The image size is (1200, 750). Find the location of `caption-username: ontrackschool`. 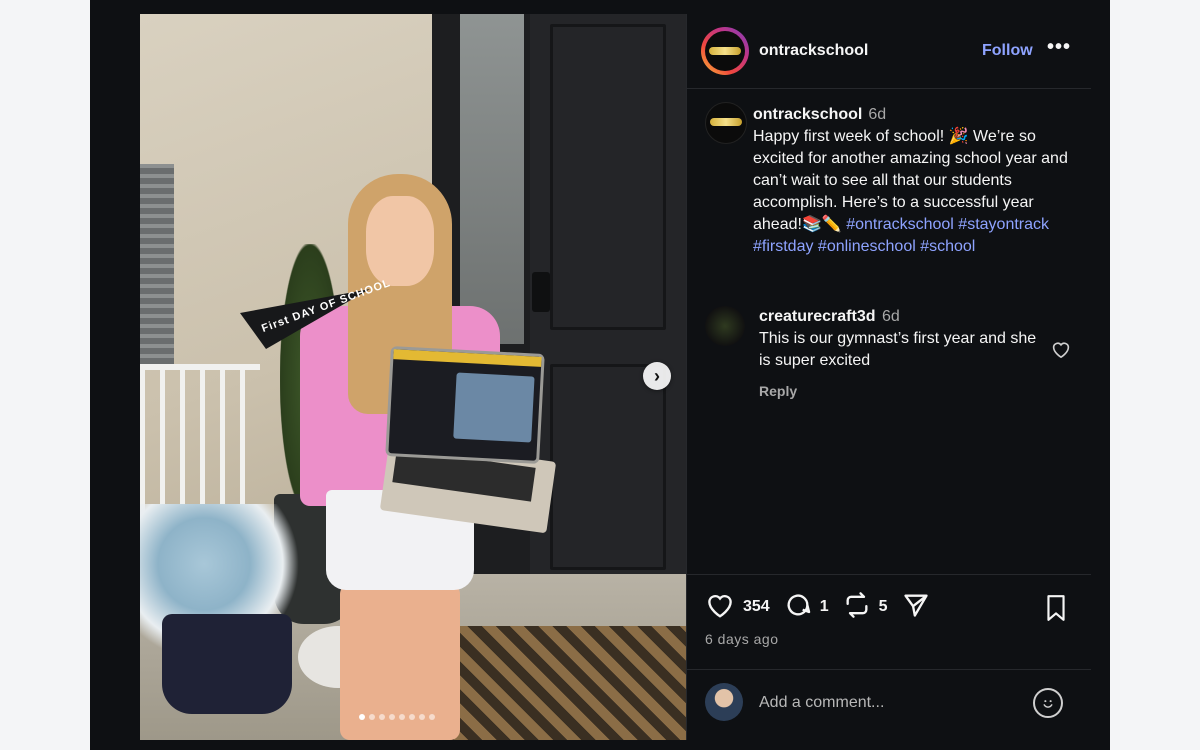

caption-username: ontrackschool is located at coordinates (807, 114).